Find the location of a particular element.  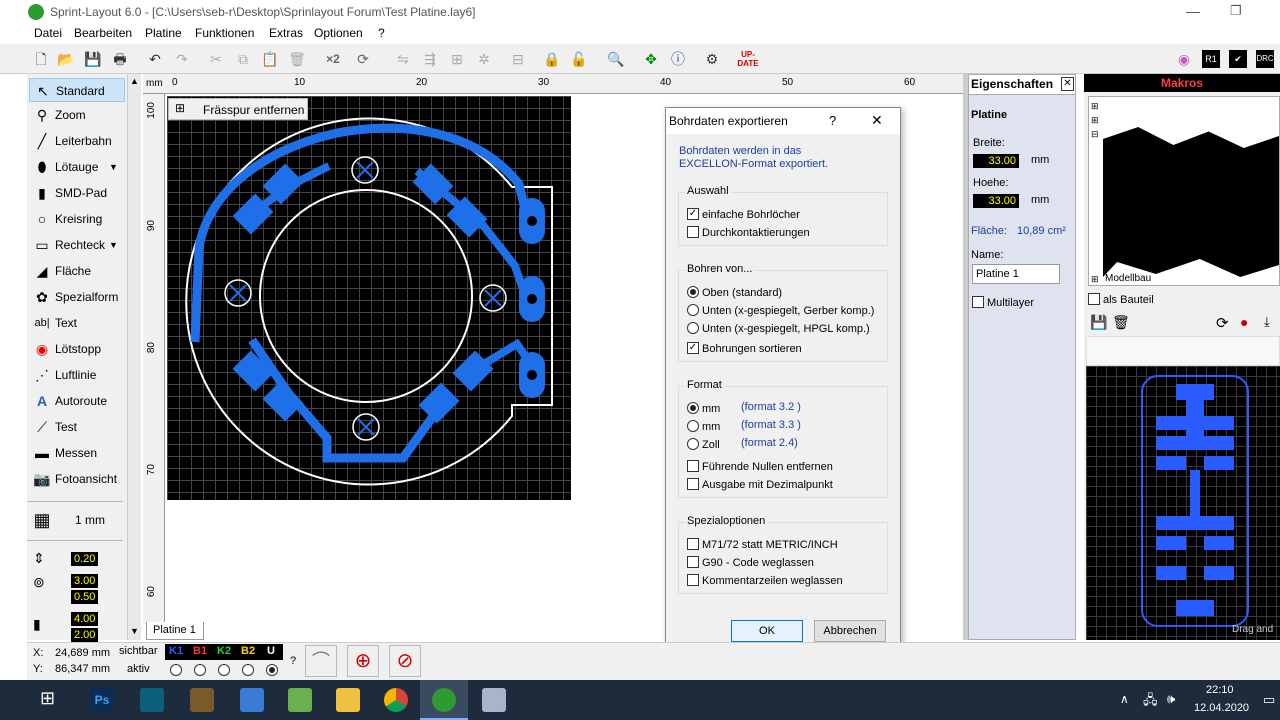

group-icon: ⊞ is located at coordinates (457, 59).